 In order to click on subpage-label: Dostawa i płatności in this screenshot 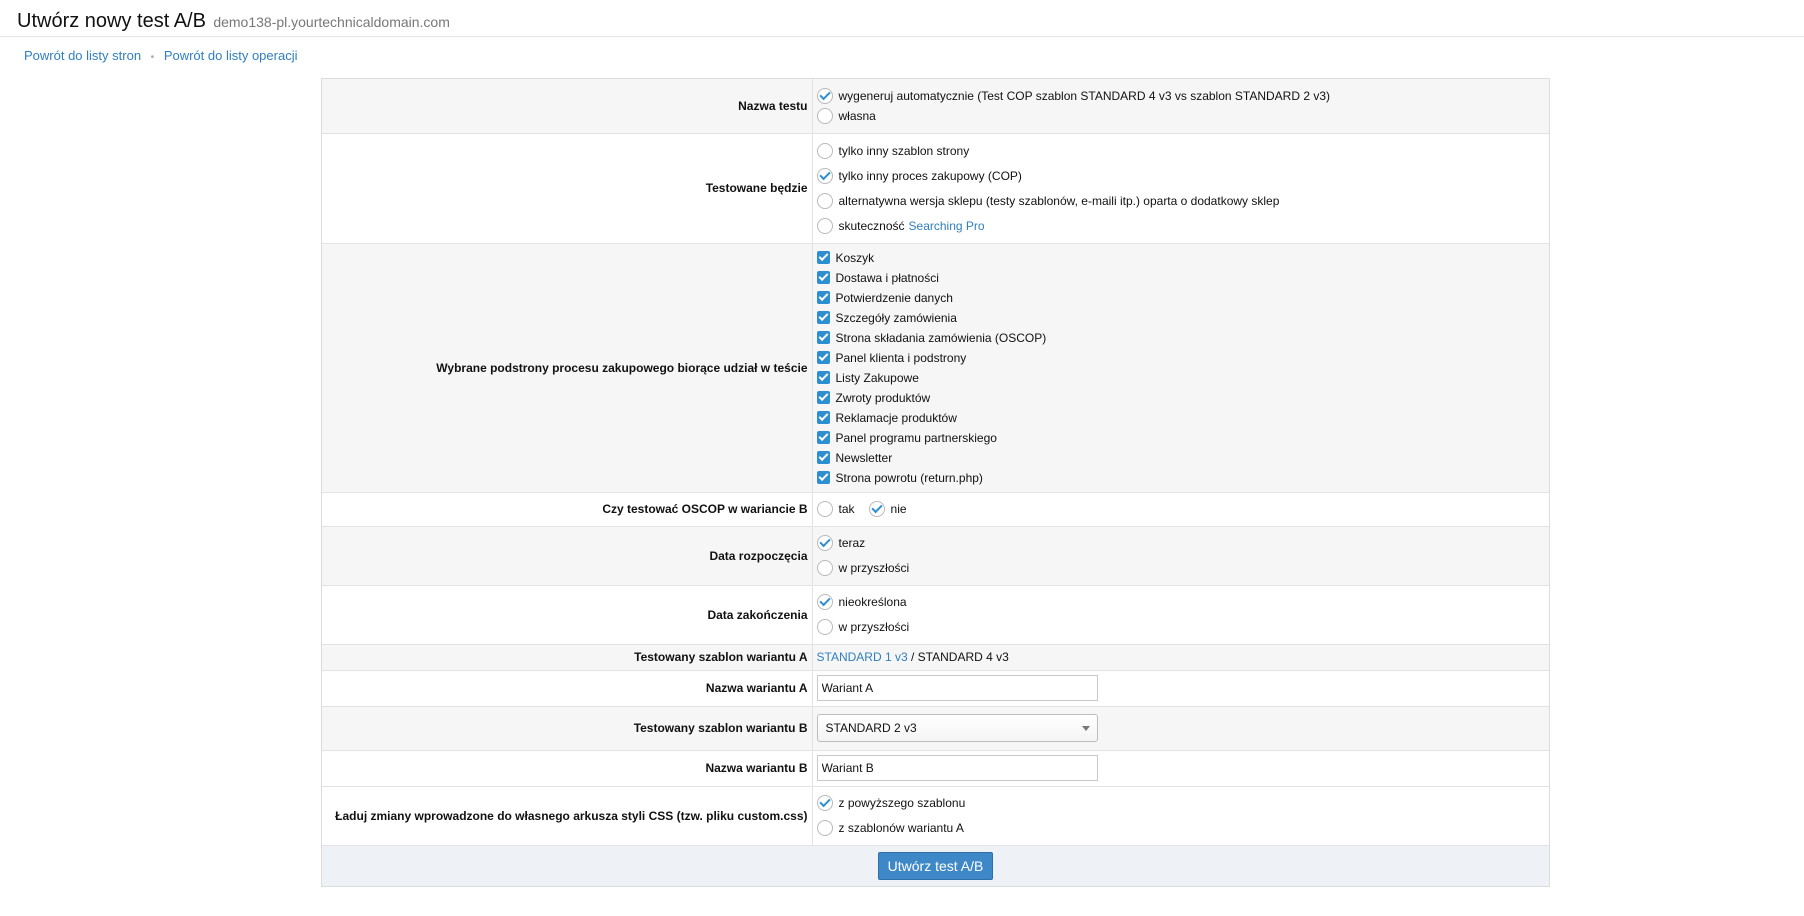, I will do `click(887, 277)`.